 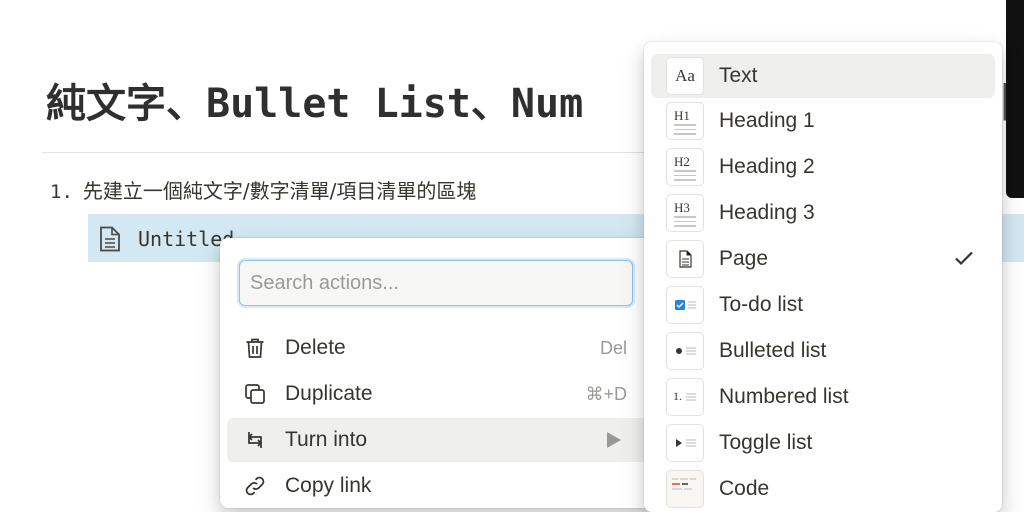 What do you see at coordinates (823, 76) in the screenshot?
I see `turn-into-text: Aa Text` at bounding box center [823, 76].